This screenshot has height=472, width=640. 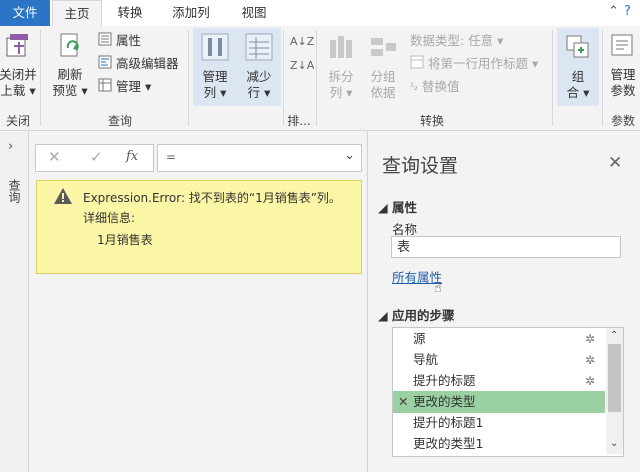 I want to click on step-promoted-headers: 提升的标题 ✲, so click(x=499, y=381).